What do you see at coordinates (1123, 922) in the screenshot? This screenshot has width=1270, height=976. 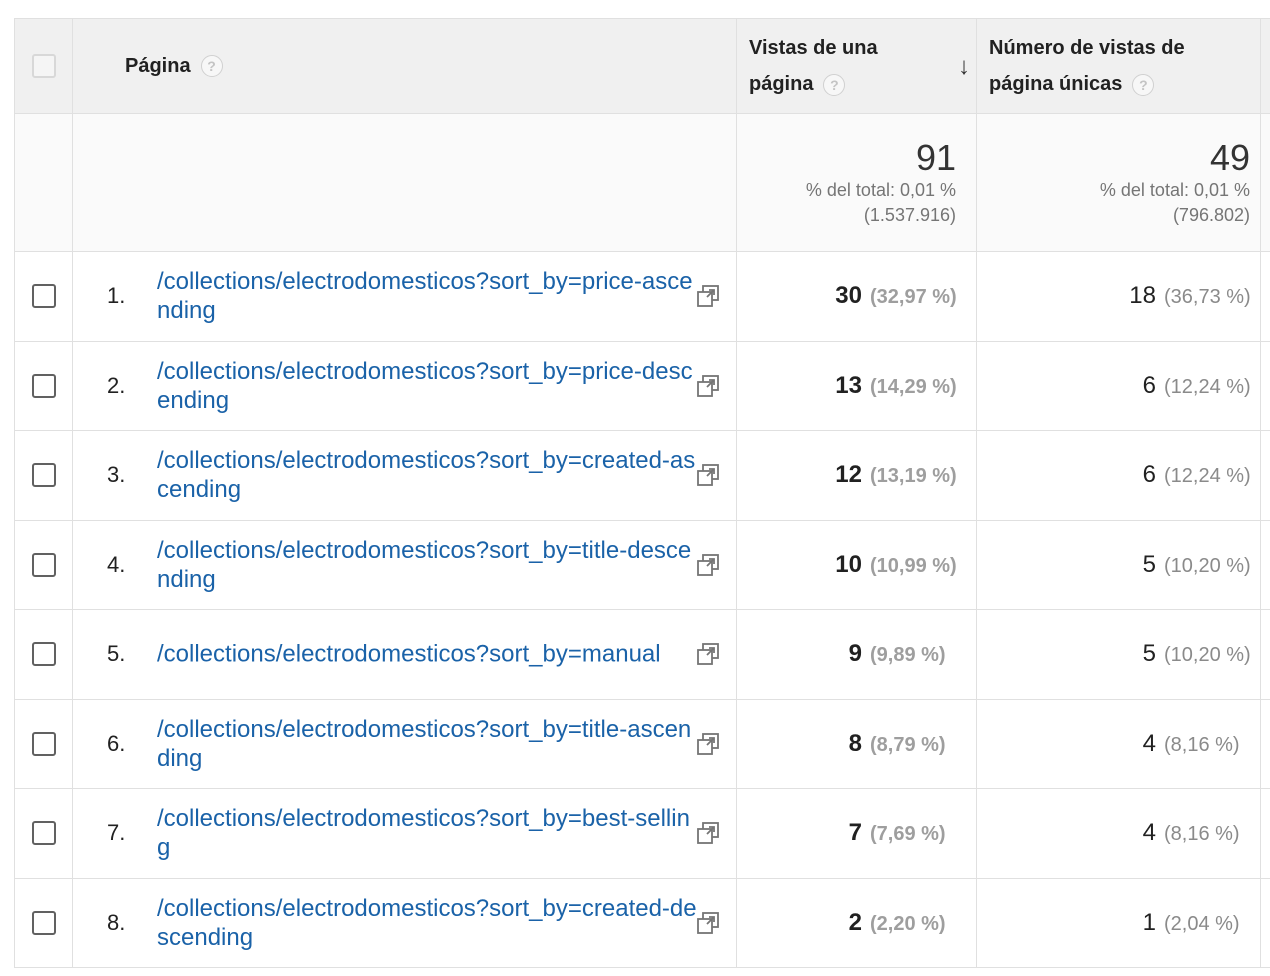 I see `row-unique-cell: 1 (2,04 %)` at bounding box center [1123, 922].